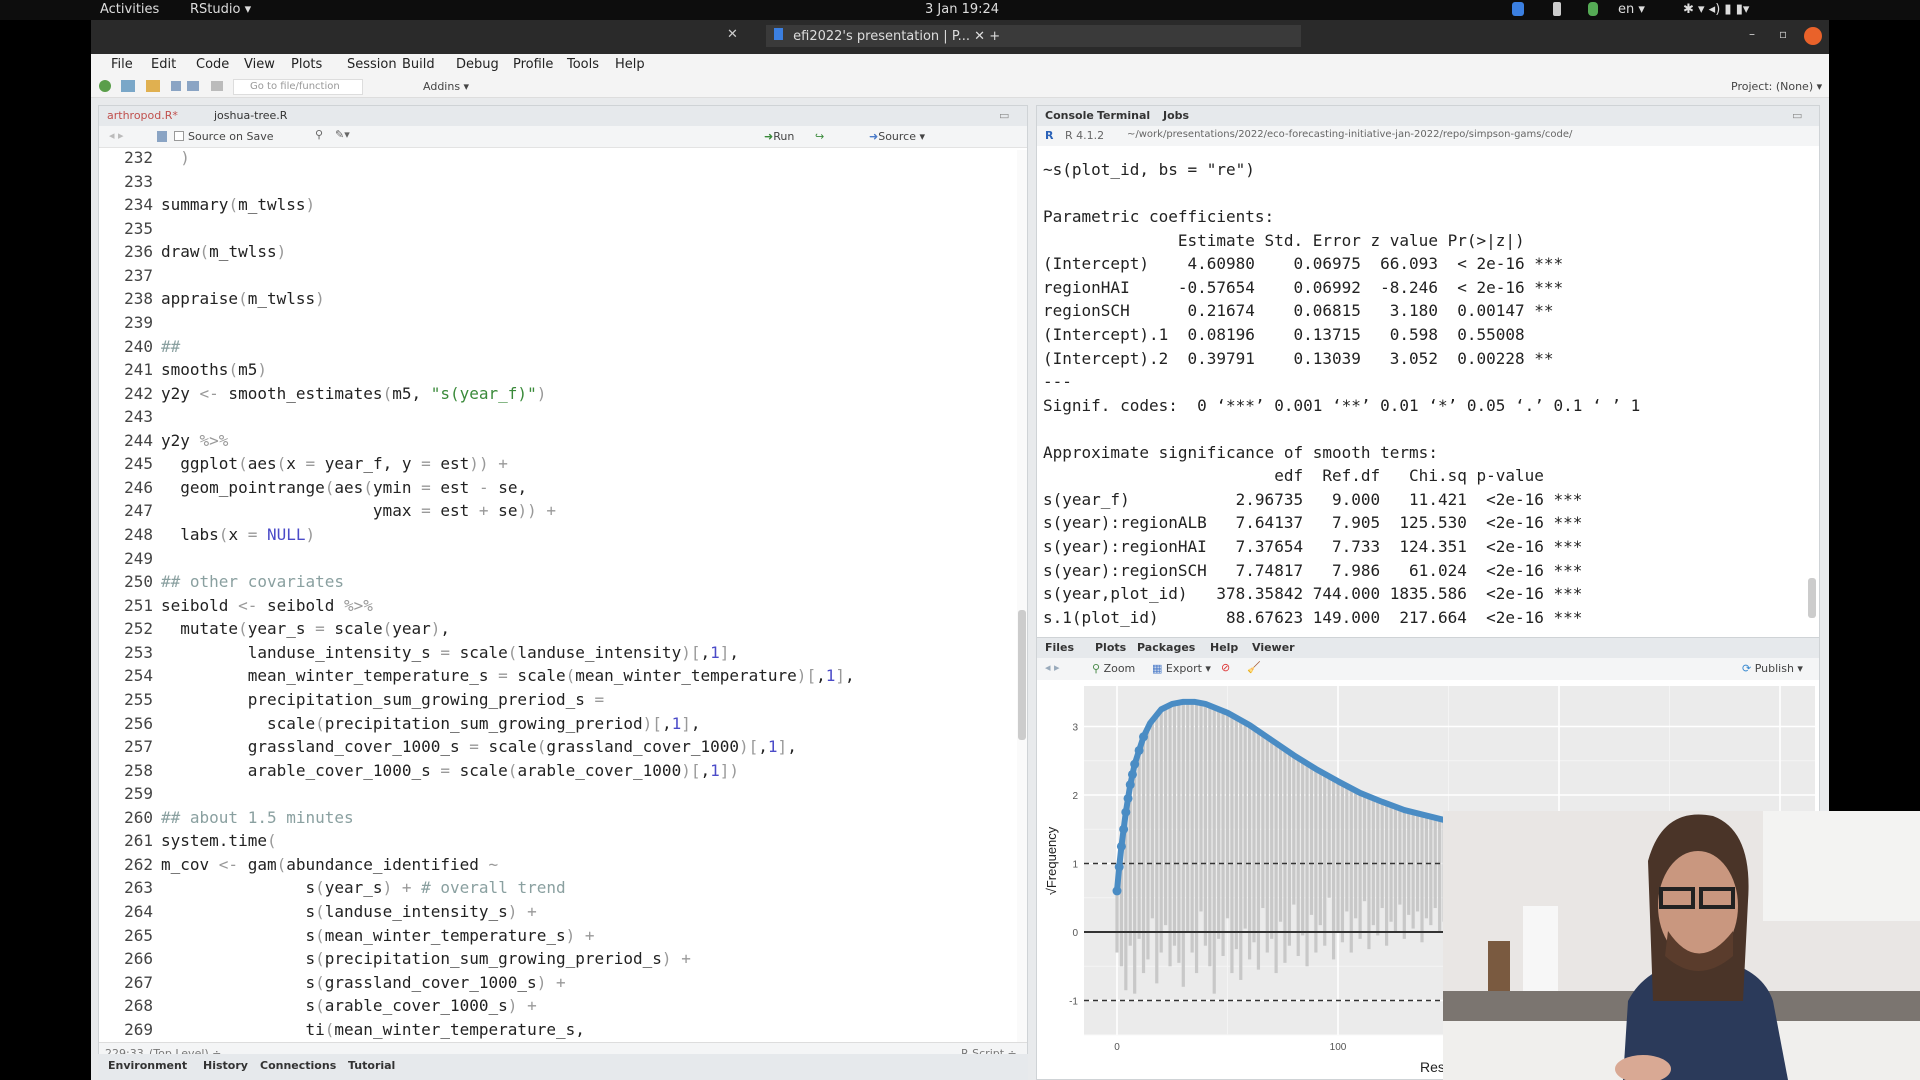 Image resolution: width=1920 pixels, height=1080 pixels. What do you see at coordinates (1022, 596) in the screenshot?
I see `editor-scrollbar` at bounding box center [1022, 596].